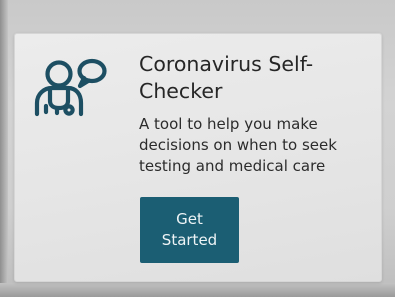 This screenshot has width=395, height=297. Describe the element at coordinates (73, 90) in the screenshot. I see `doctor-chat-icon` at that location.